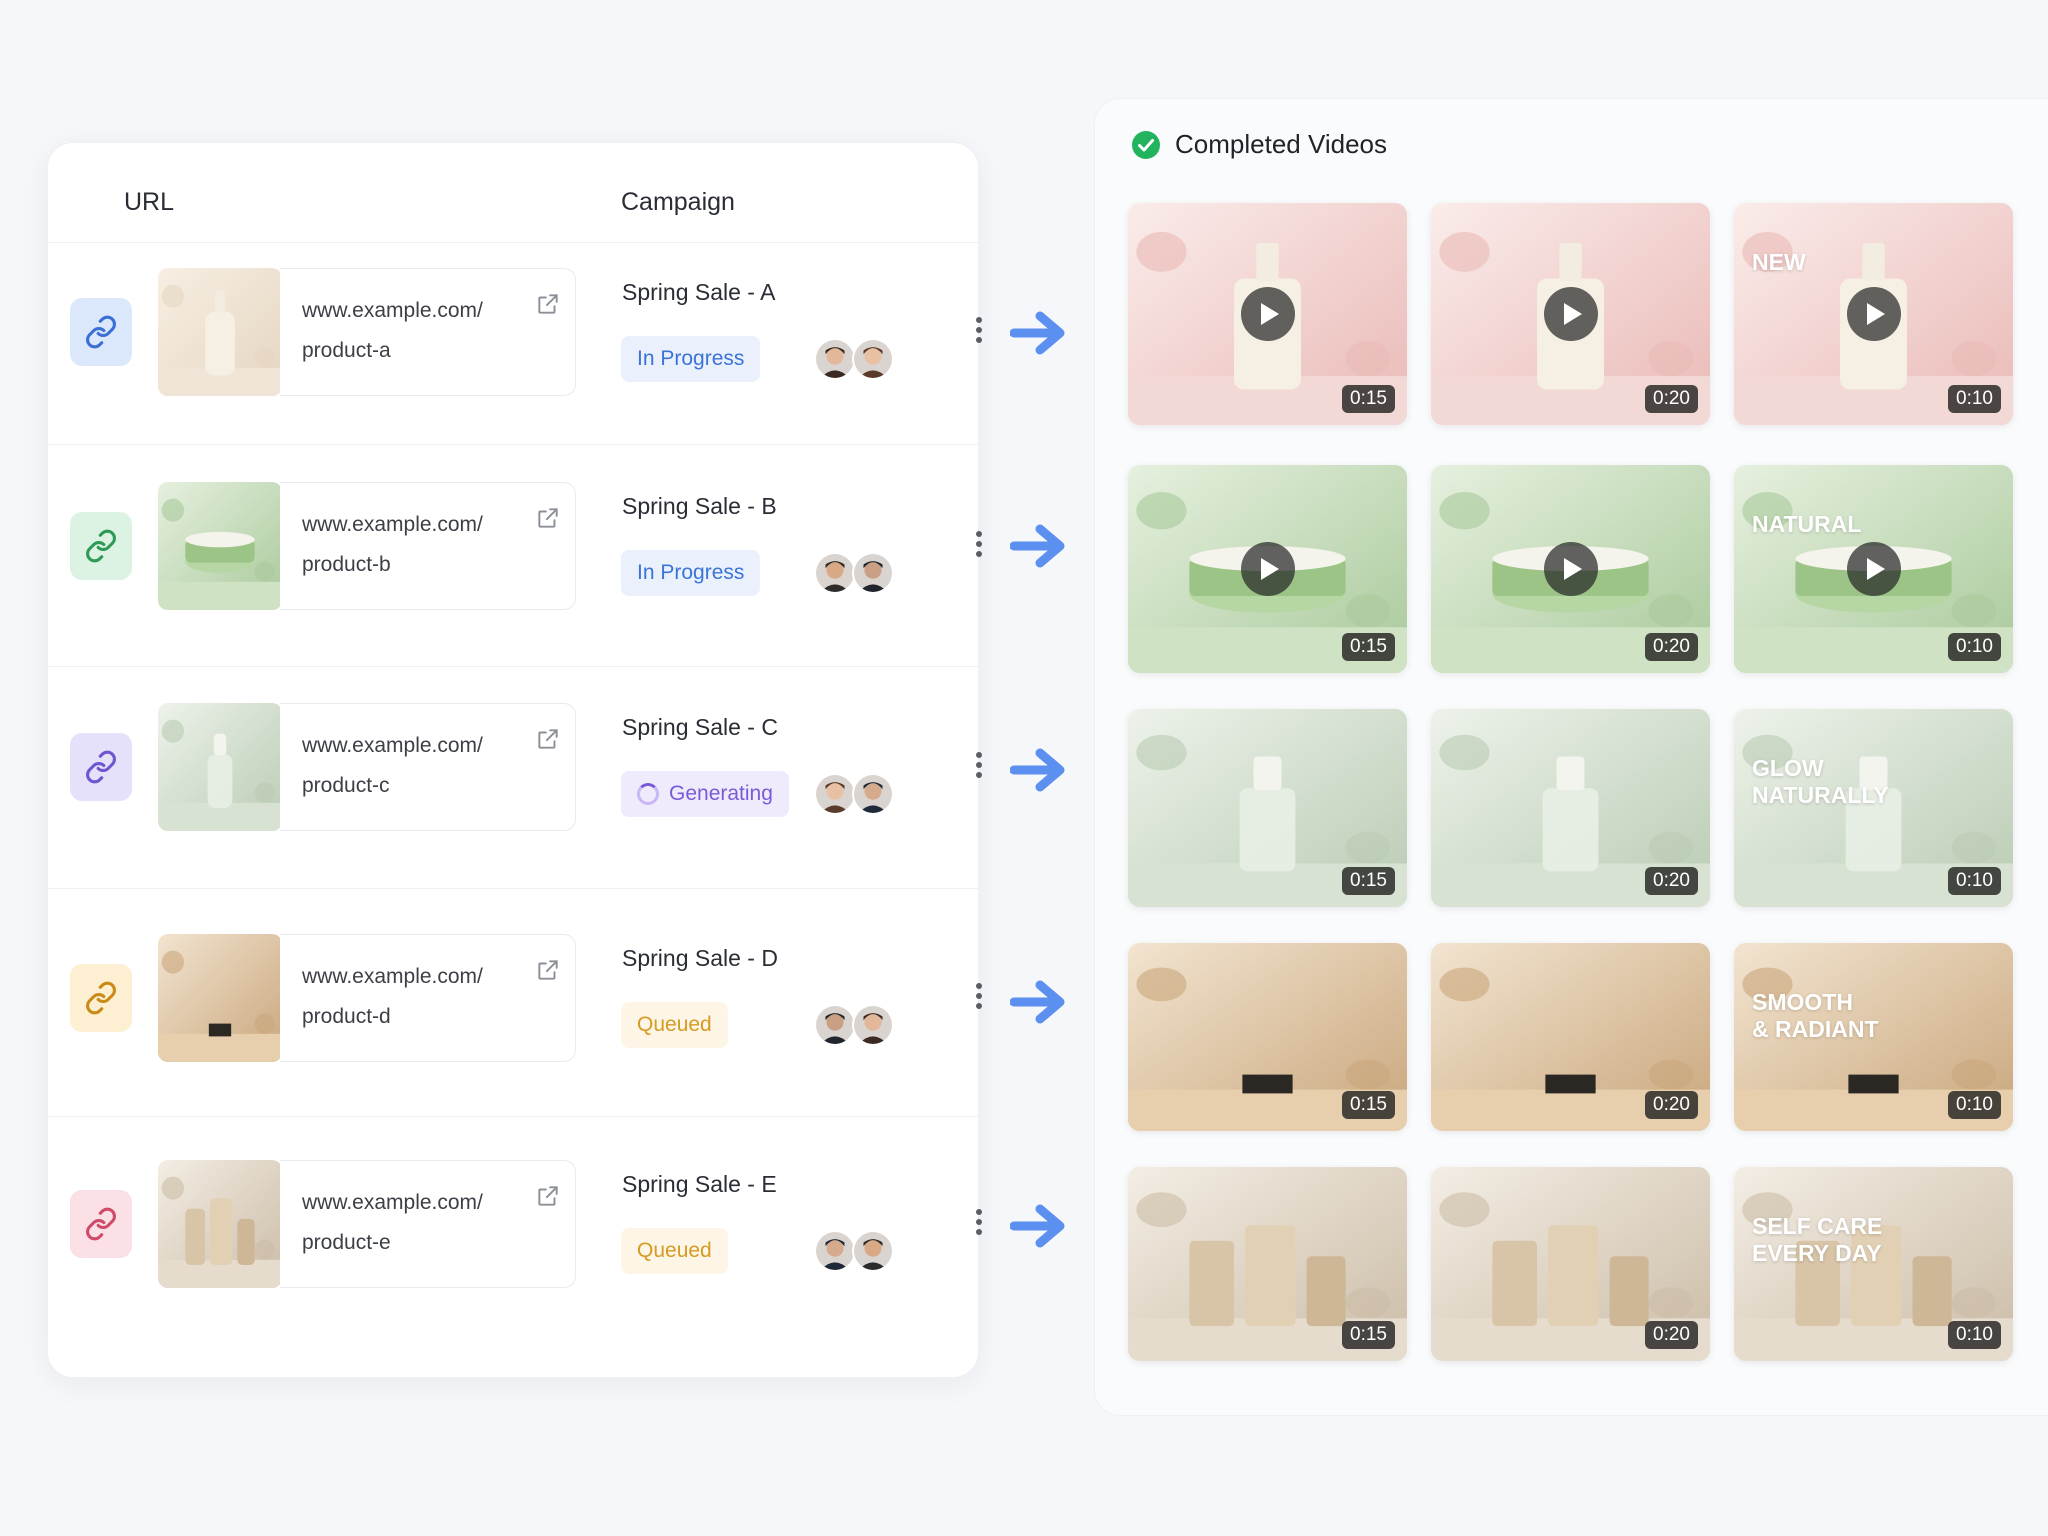 The image size is (2048, 1536). I want to click on campaign-name: Spring Sale - E, so click(699, 1184).